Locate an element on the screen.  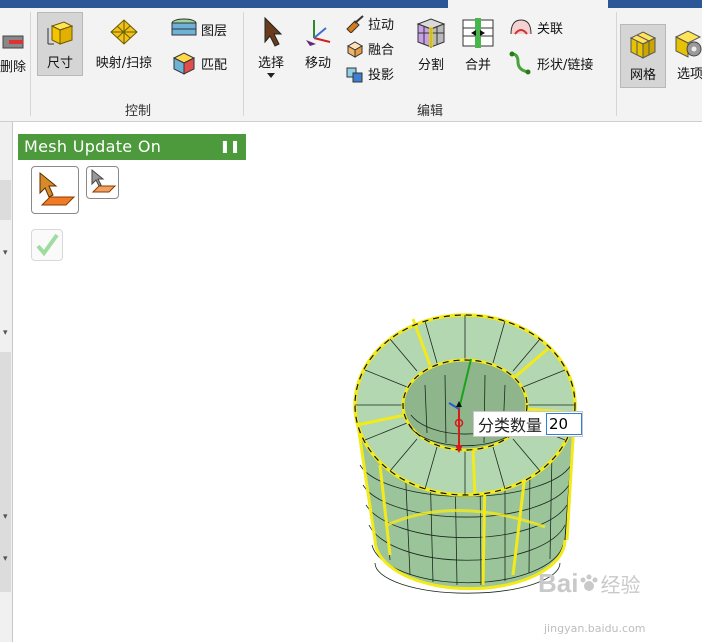
shape-link-button: 形状/链接 is located at coordinates (550, 63).